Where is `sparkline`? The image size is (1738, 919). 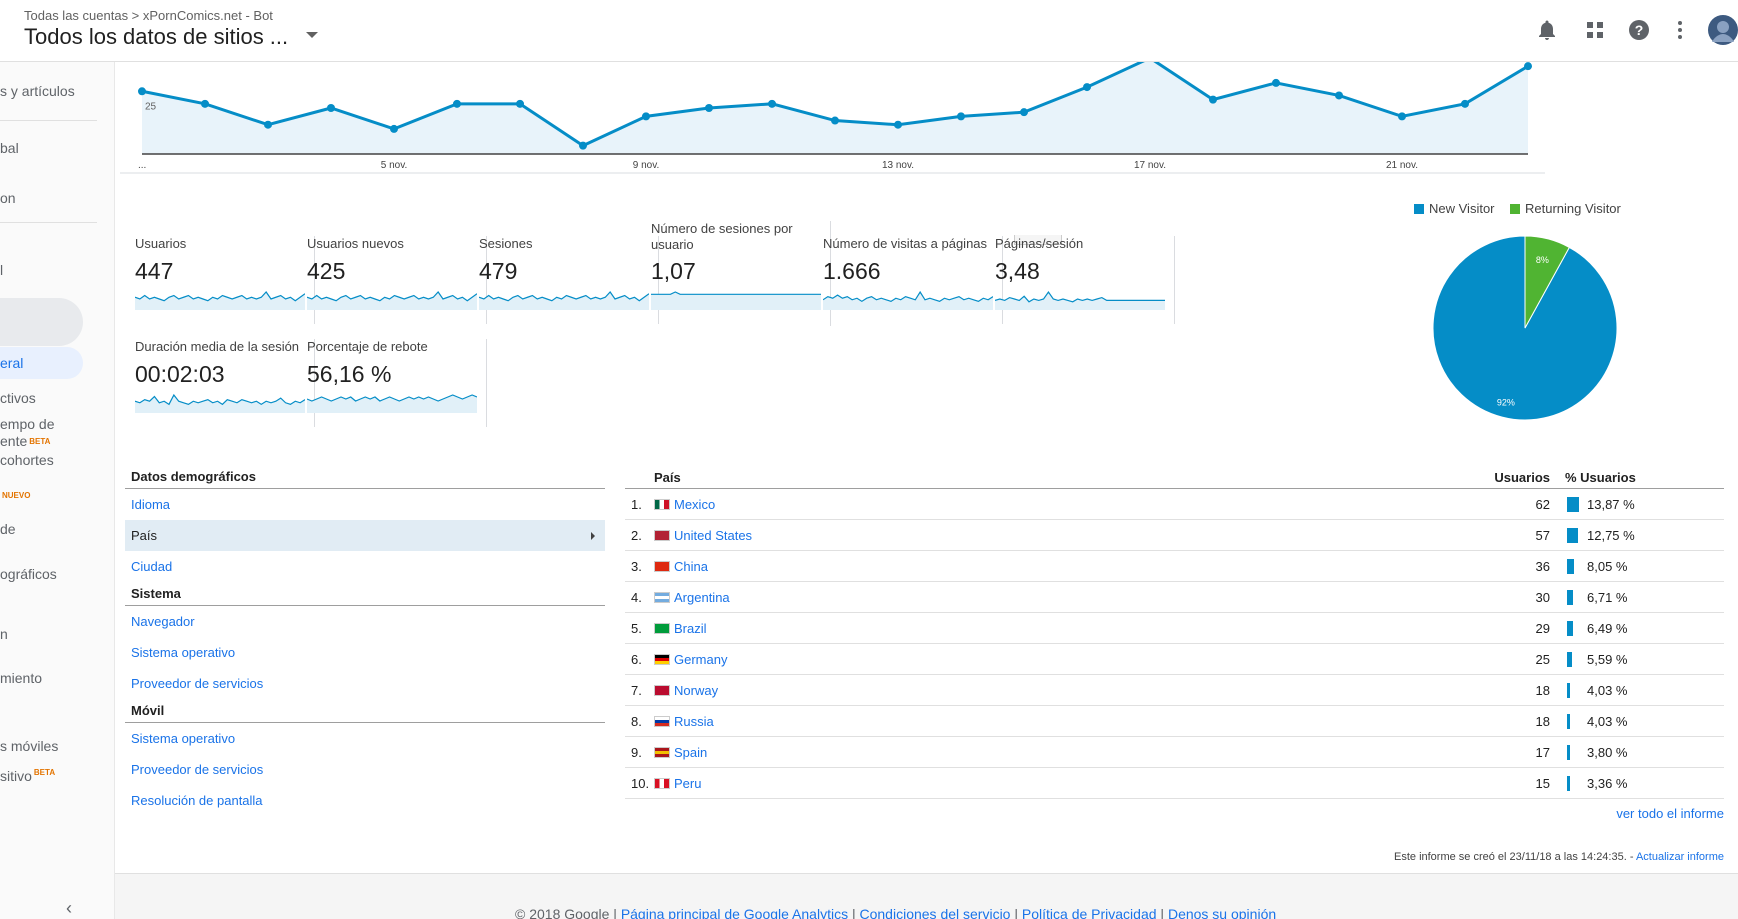
sparkline is located at coordinates (736, 300).